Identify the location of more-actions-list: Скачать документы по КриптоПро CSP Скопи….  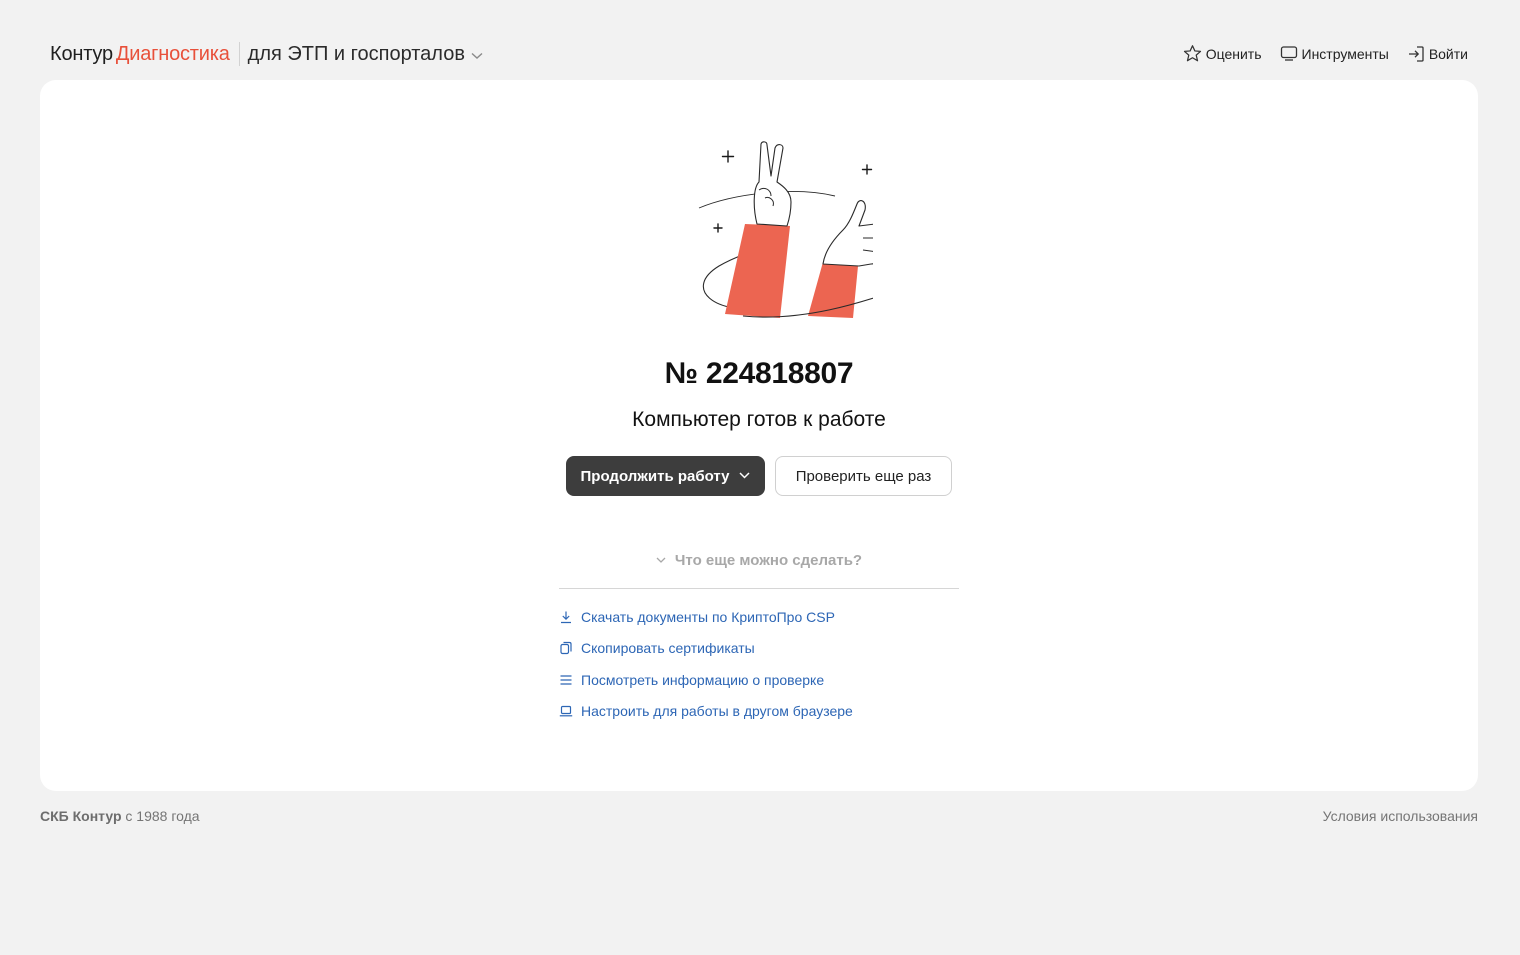
(759, 664).